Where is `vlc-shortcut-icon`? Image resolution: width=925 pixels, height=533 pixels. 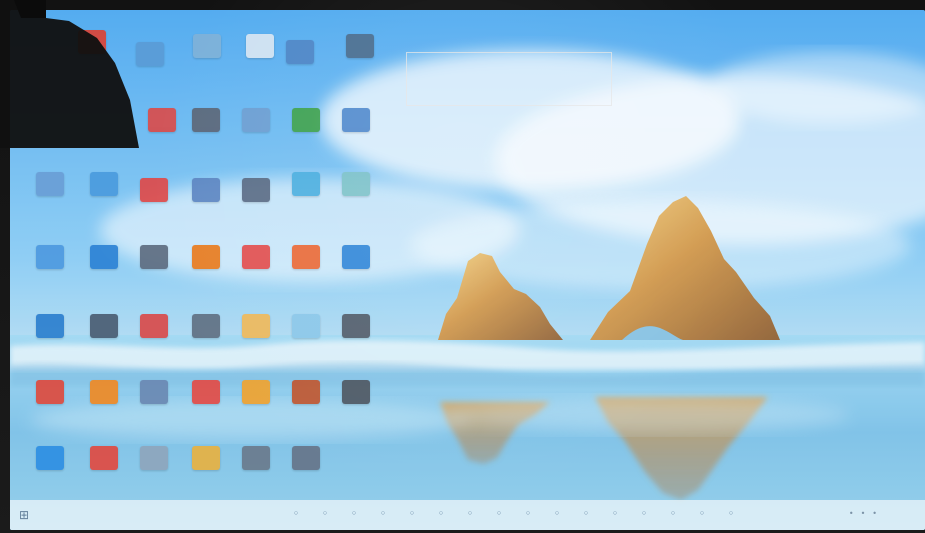 vlc-shortcut-icon is located at coordinates (104, 392).